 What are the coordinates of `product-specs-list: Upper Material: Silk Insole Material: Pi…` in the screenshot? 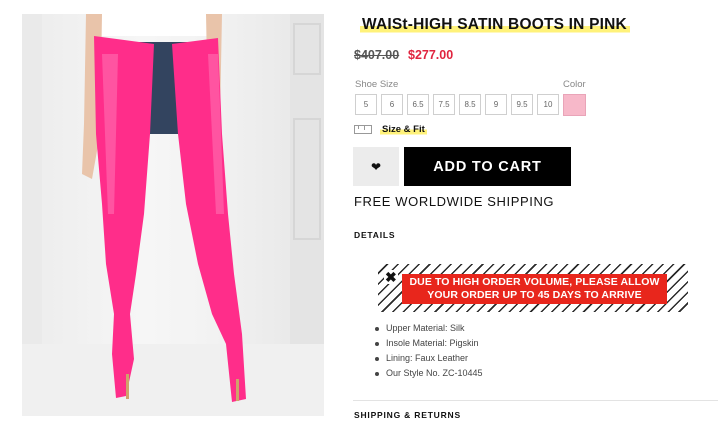 It's located at (429, 351).